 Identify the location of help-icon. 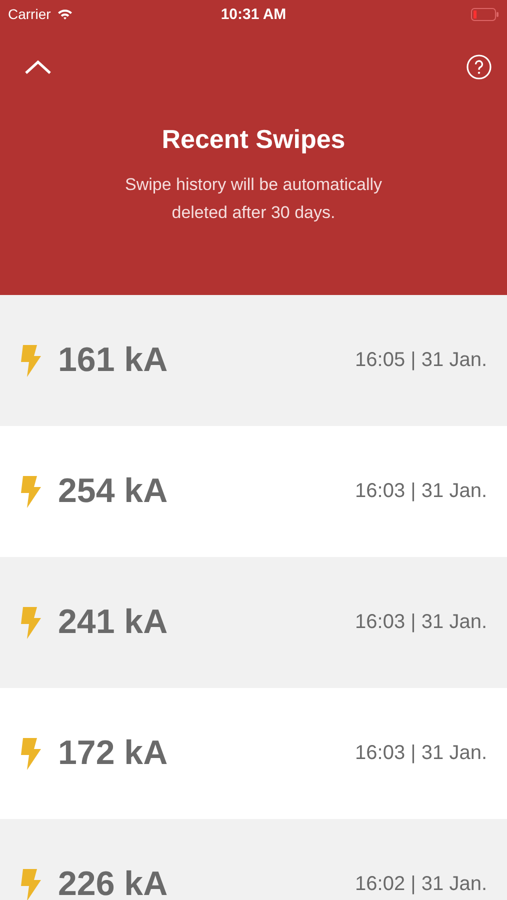
(479, 67).